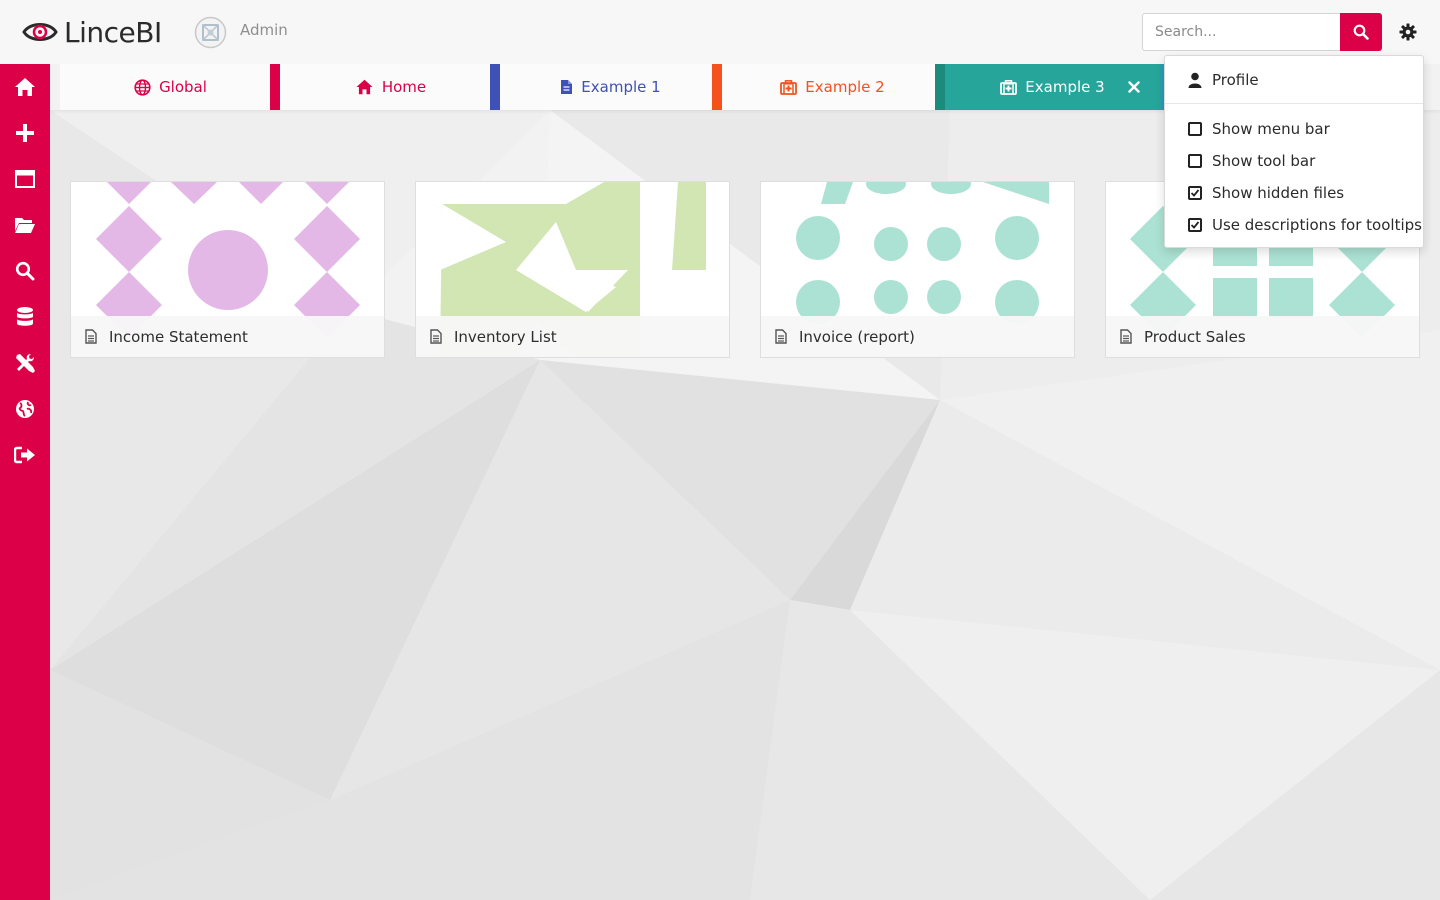  I want to click on sidebar-item-globe, so click(25, 409).